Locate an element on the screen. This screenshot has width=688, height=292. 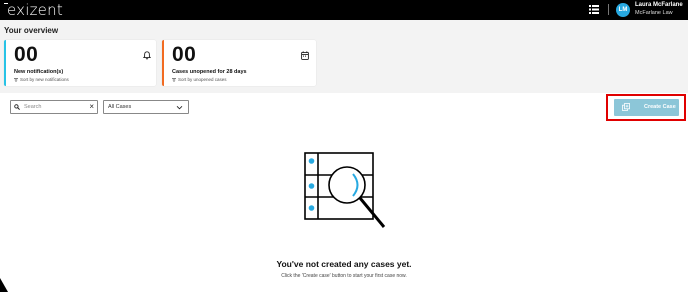
search-input is located at coordinates (55, 107).